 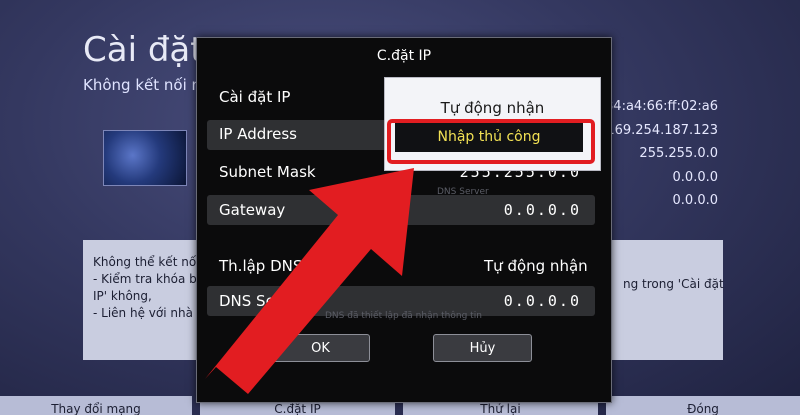 What do you see at coordinates (260, 266) in the screenshot?
I see `dns-setting-label: Th.lập DNS` at bounding box center [260, 266].